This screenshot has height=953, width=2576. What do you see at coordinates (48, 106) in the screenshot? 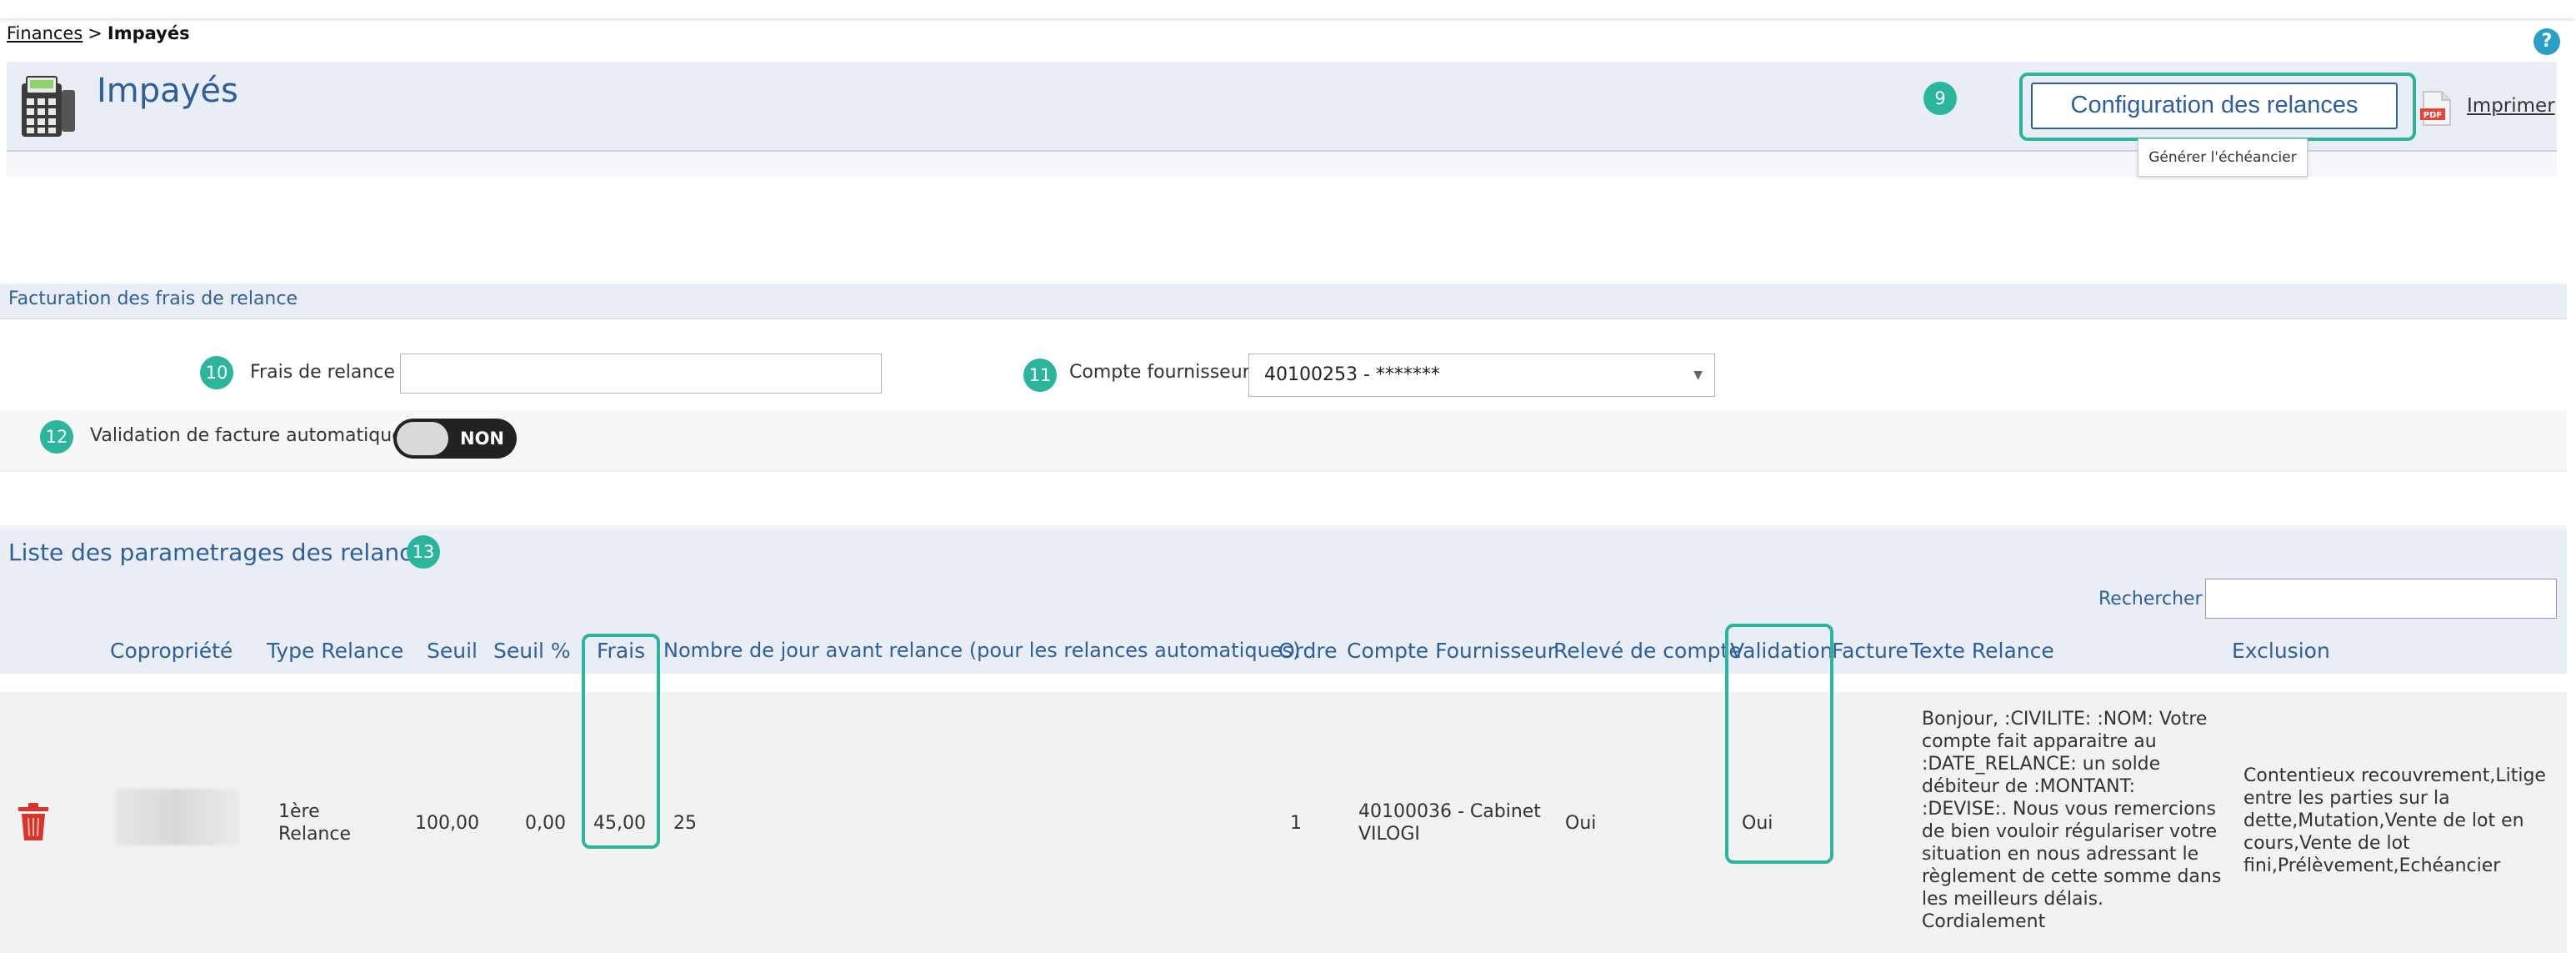
I see `calculator-icon` at bounding box center [48, 106].